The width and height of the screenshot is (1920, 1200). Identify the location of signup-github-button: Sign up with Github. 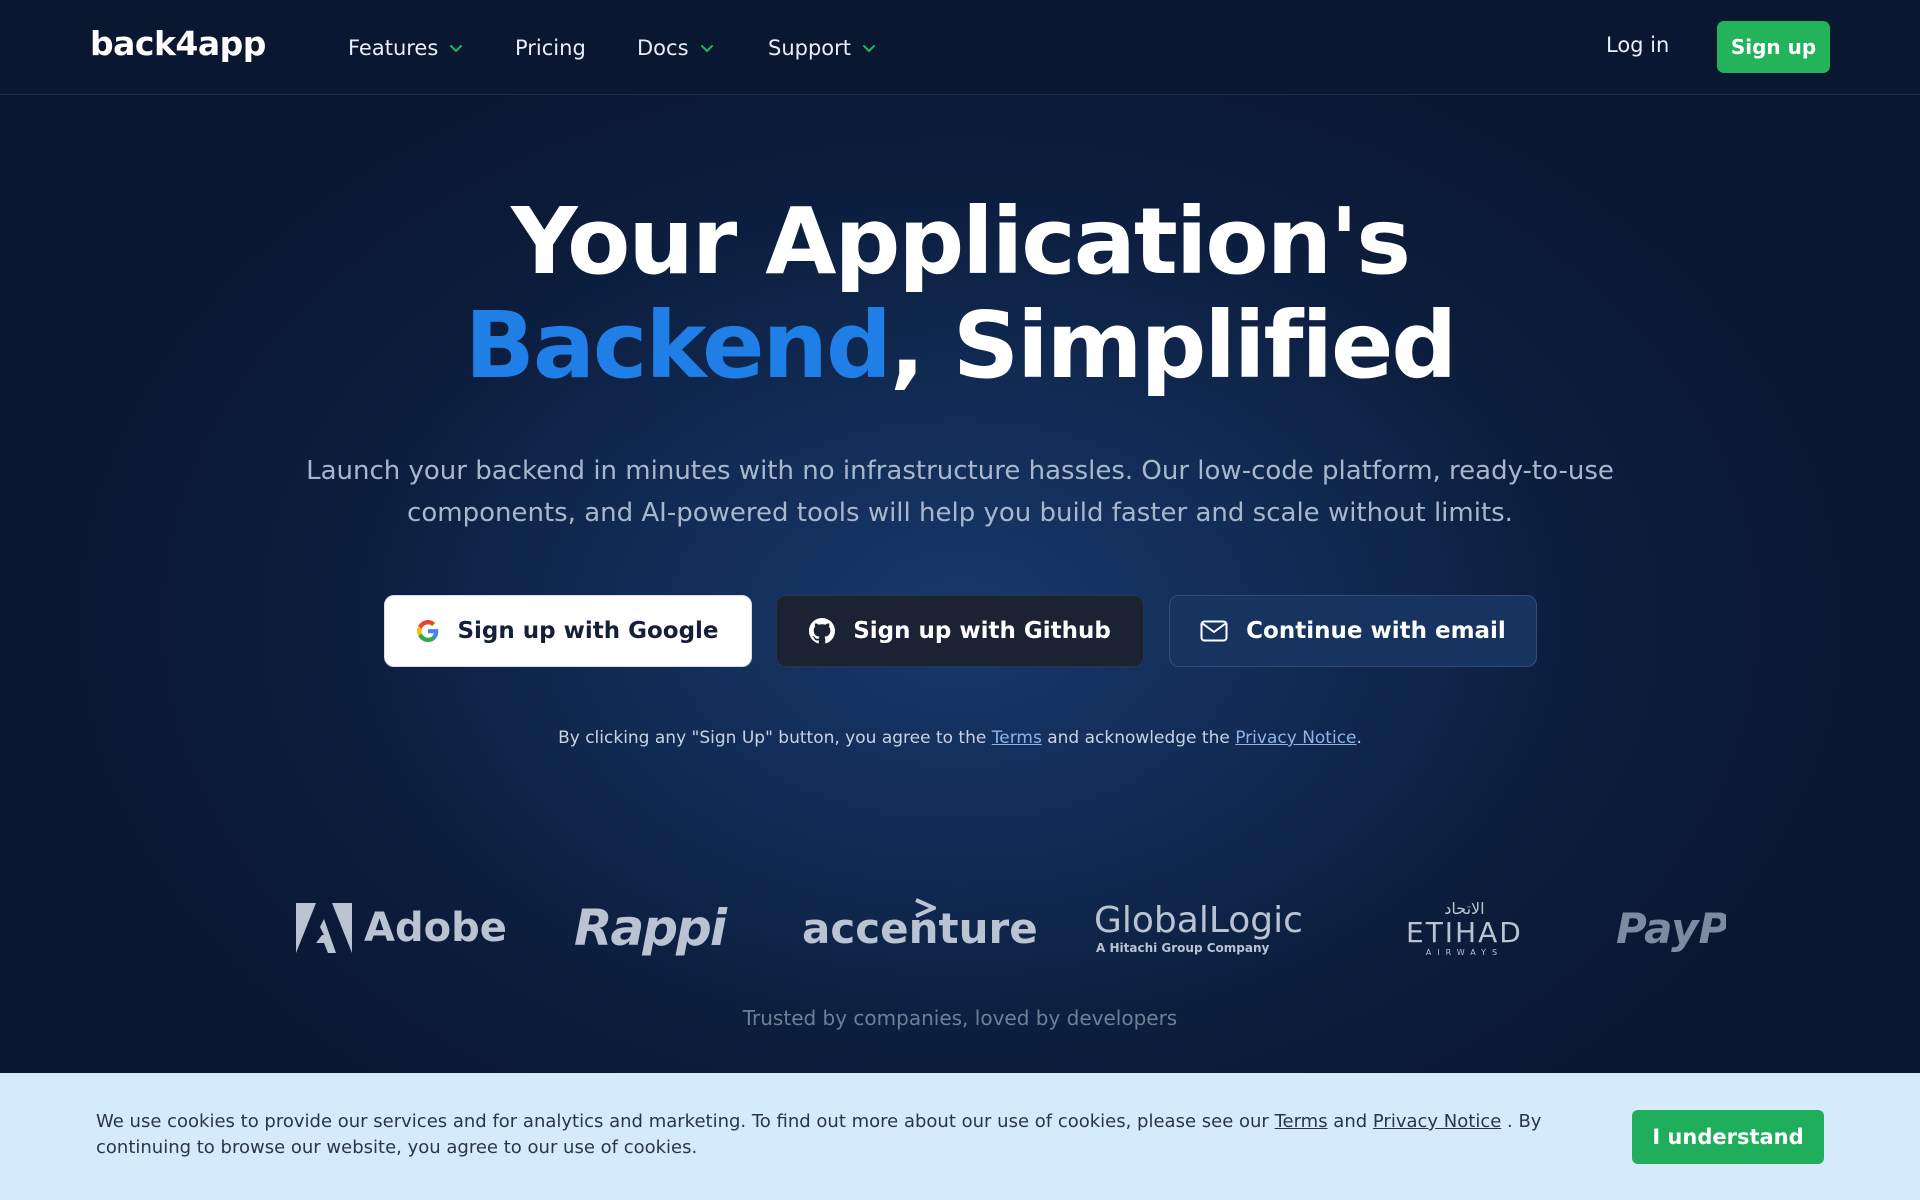
(960, 631).